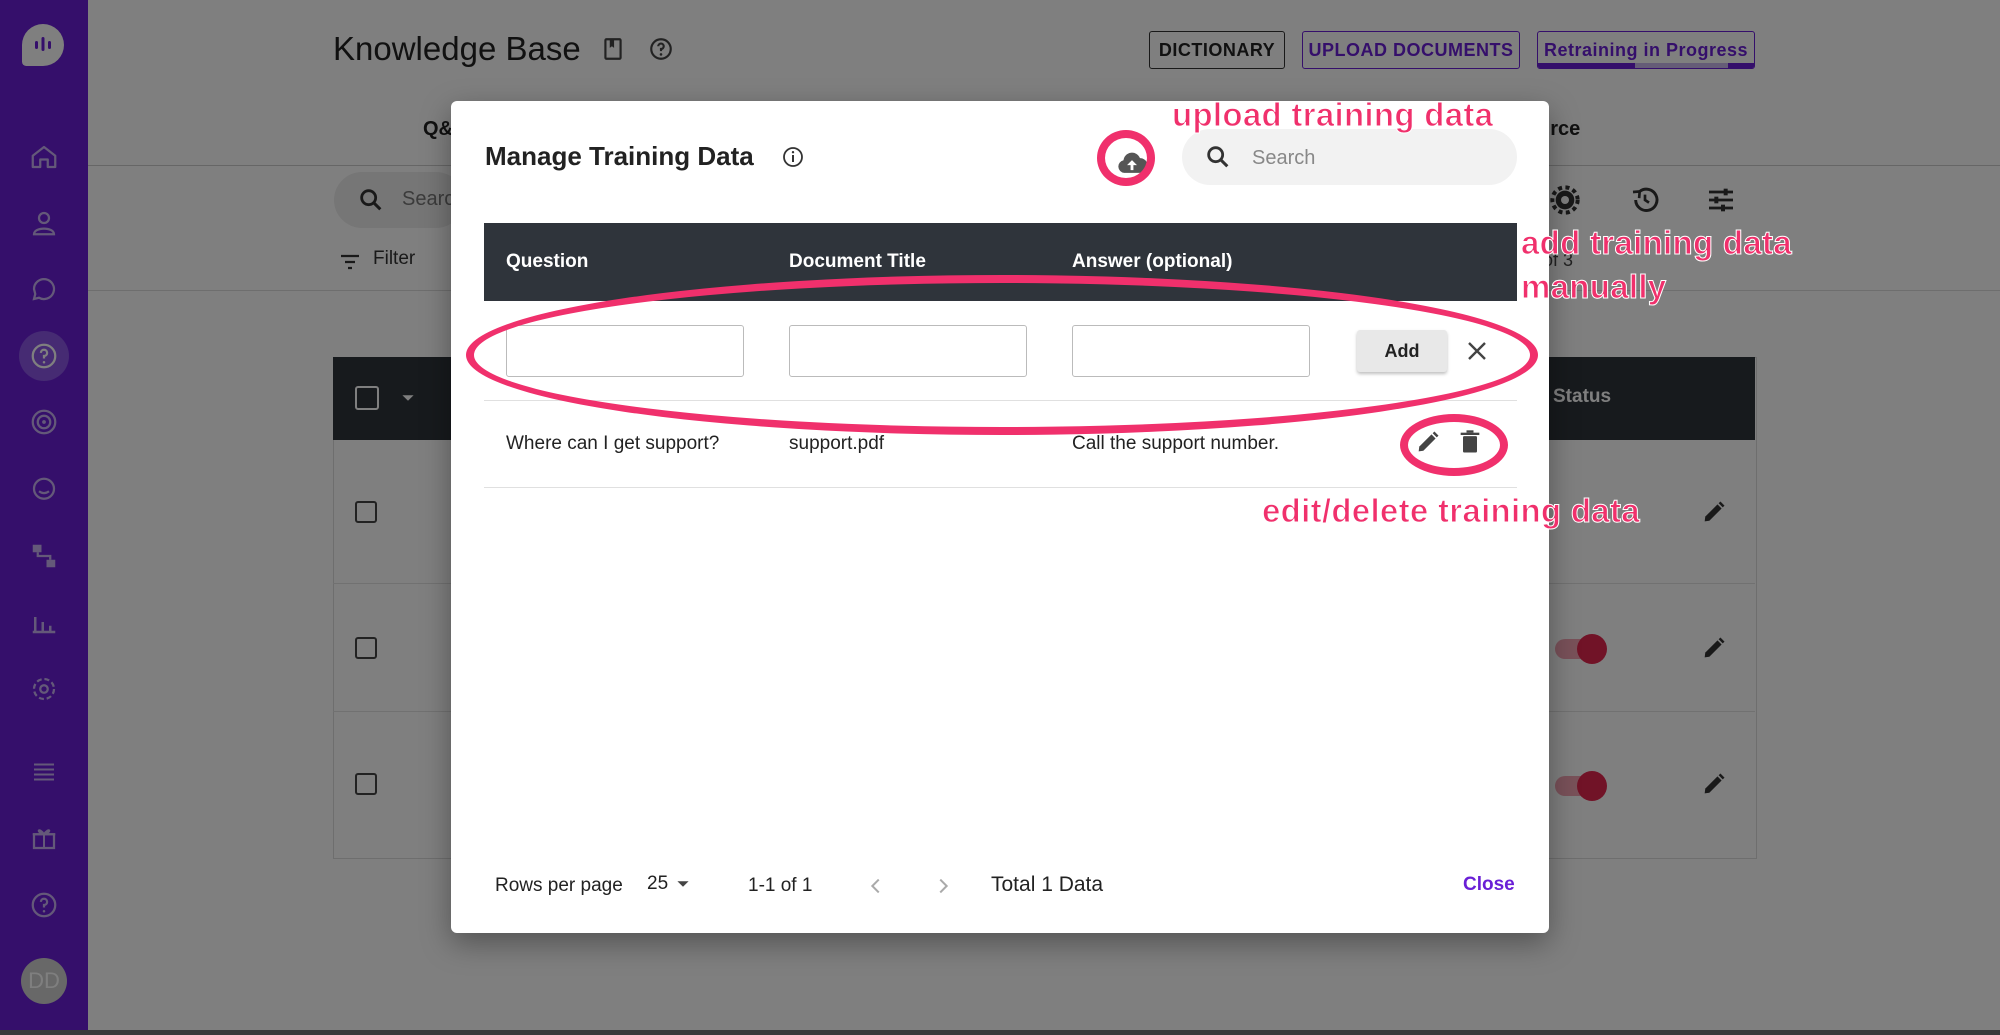  I want to click on annotation-upload: upload training data, so click(1332, 115).